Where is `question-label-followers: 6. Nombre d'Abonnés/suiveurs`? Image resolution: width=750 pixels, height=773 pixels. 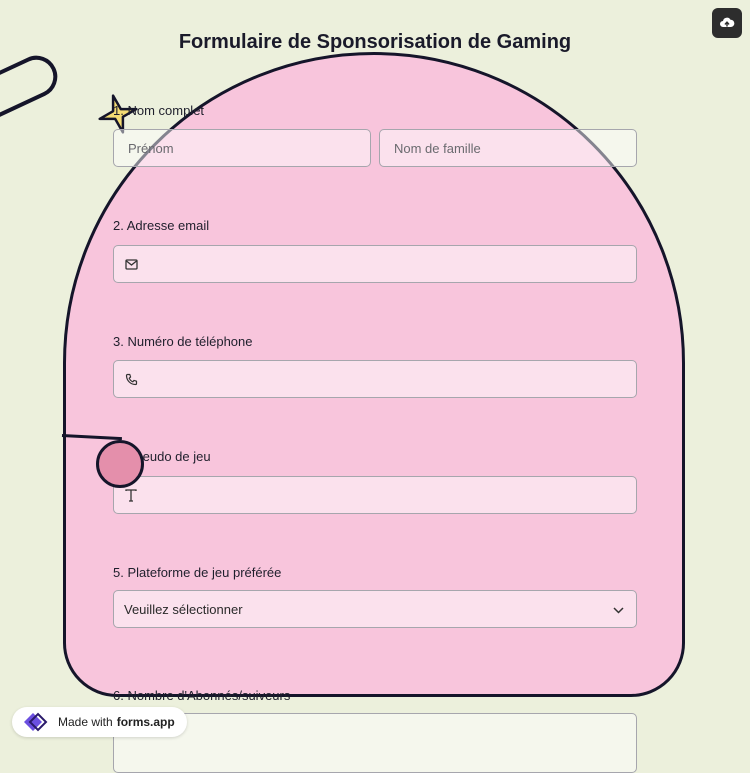
question-label-followers: 6. Nombre d'Abonnés/suiveurs is located at coordinates (202, 695).